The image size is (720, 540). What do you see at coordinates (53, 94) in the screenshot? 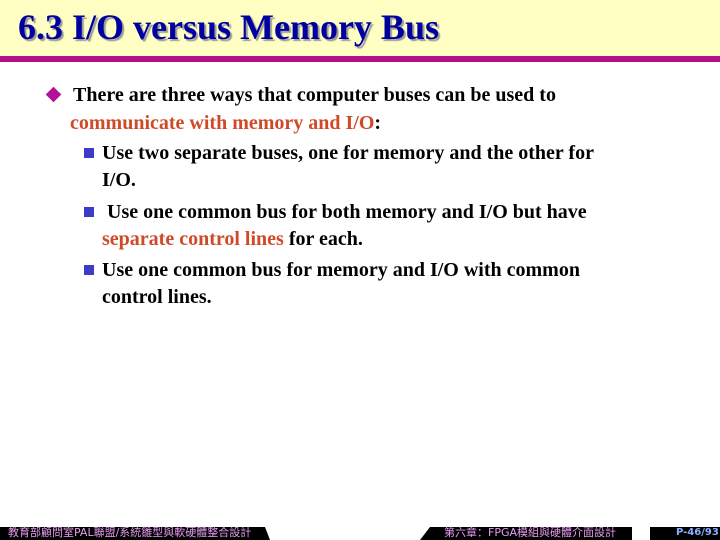
I see `diamond-icon` at bounding box center [53, 94].